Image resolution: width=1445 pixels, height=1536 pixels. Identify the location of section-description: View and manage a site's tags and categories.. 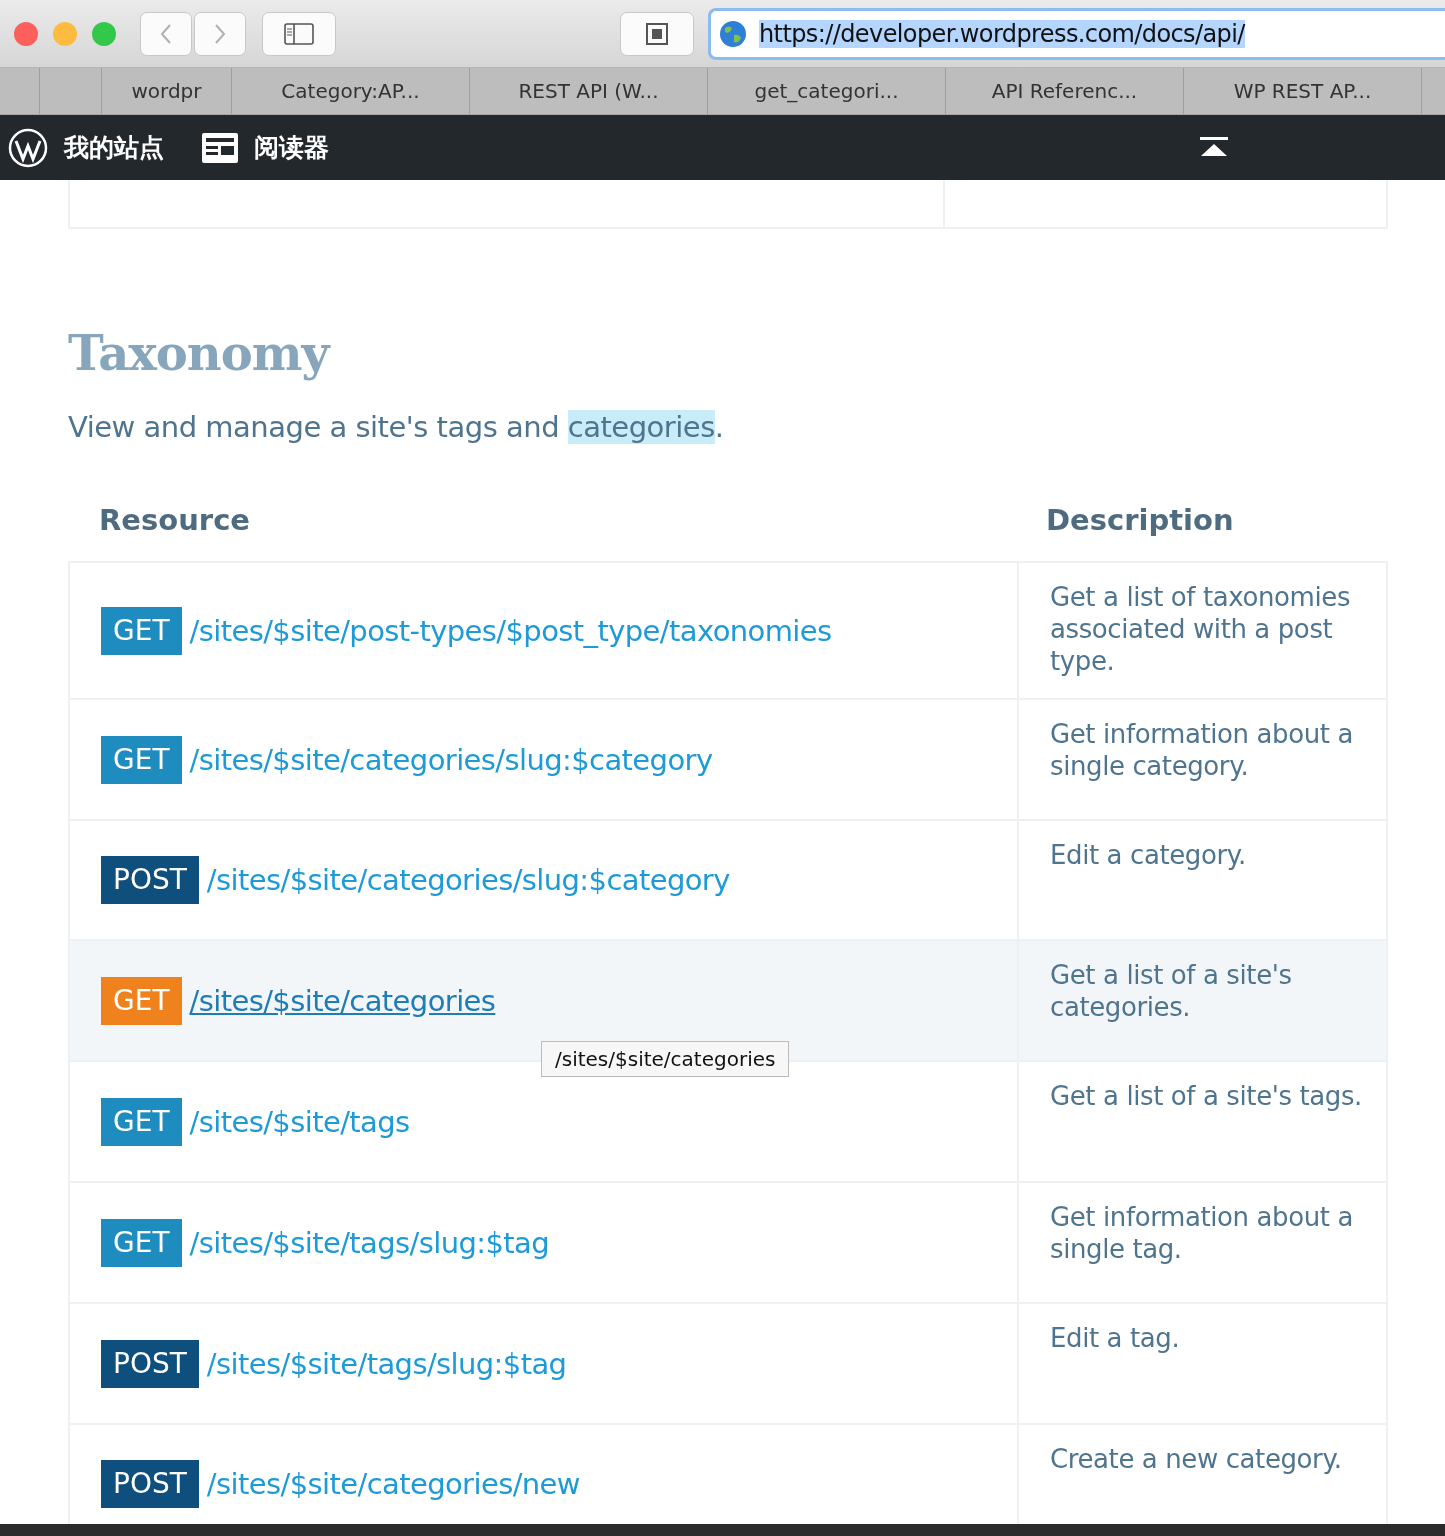
(396, 427).